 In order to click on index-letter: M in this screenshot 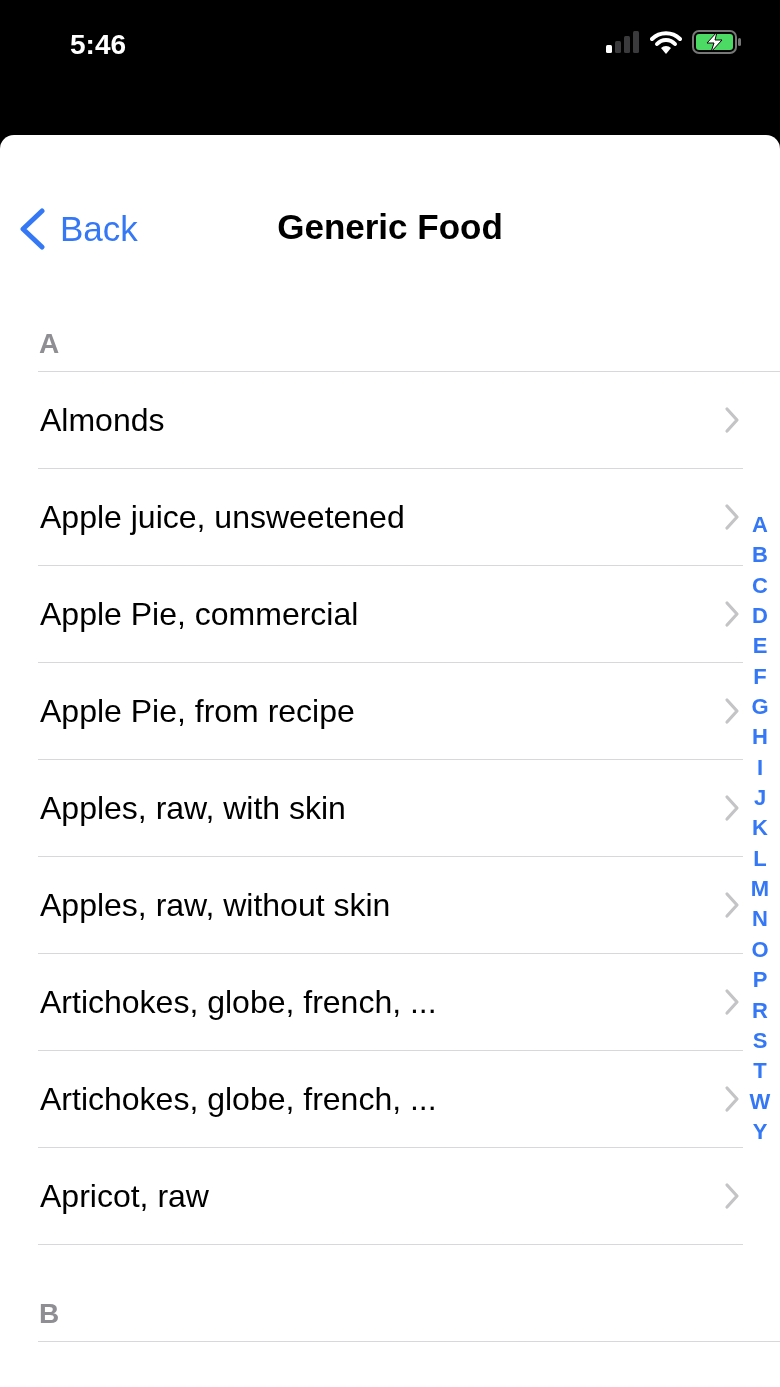, I will do `click(760, 889)`.